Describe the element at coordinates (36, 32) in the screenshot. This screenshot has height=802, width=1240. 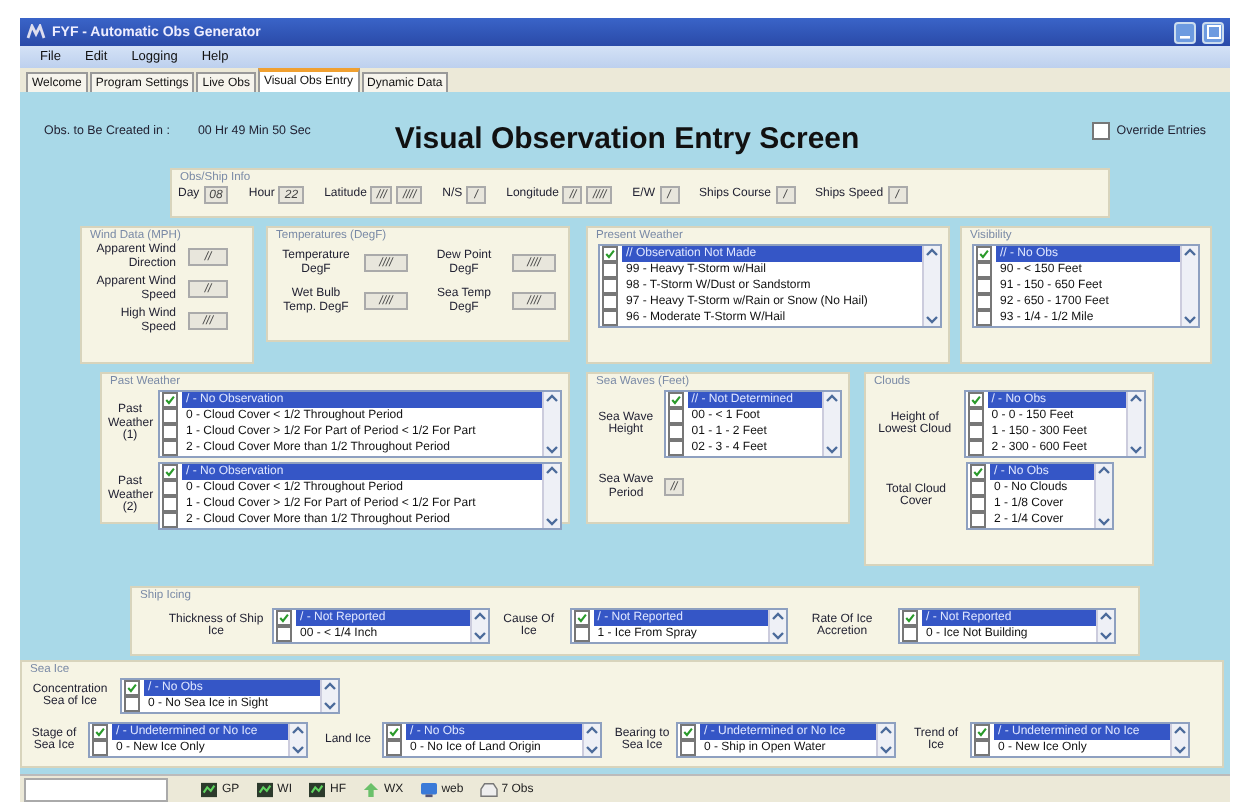
I see `app-icon` at that location.